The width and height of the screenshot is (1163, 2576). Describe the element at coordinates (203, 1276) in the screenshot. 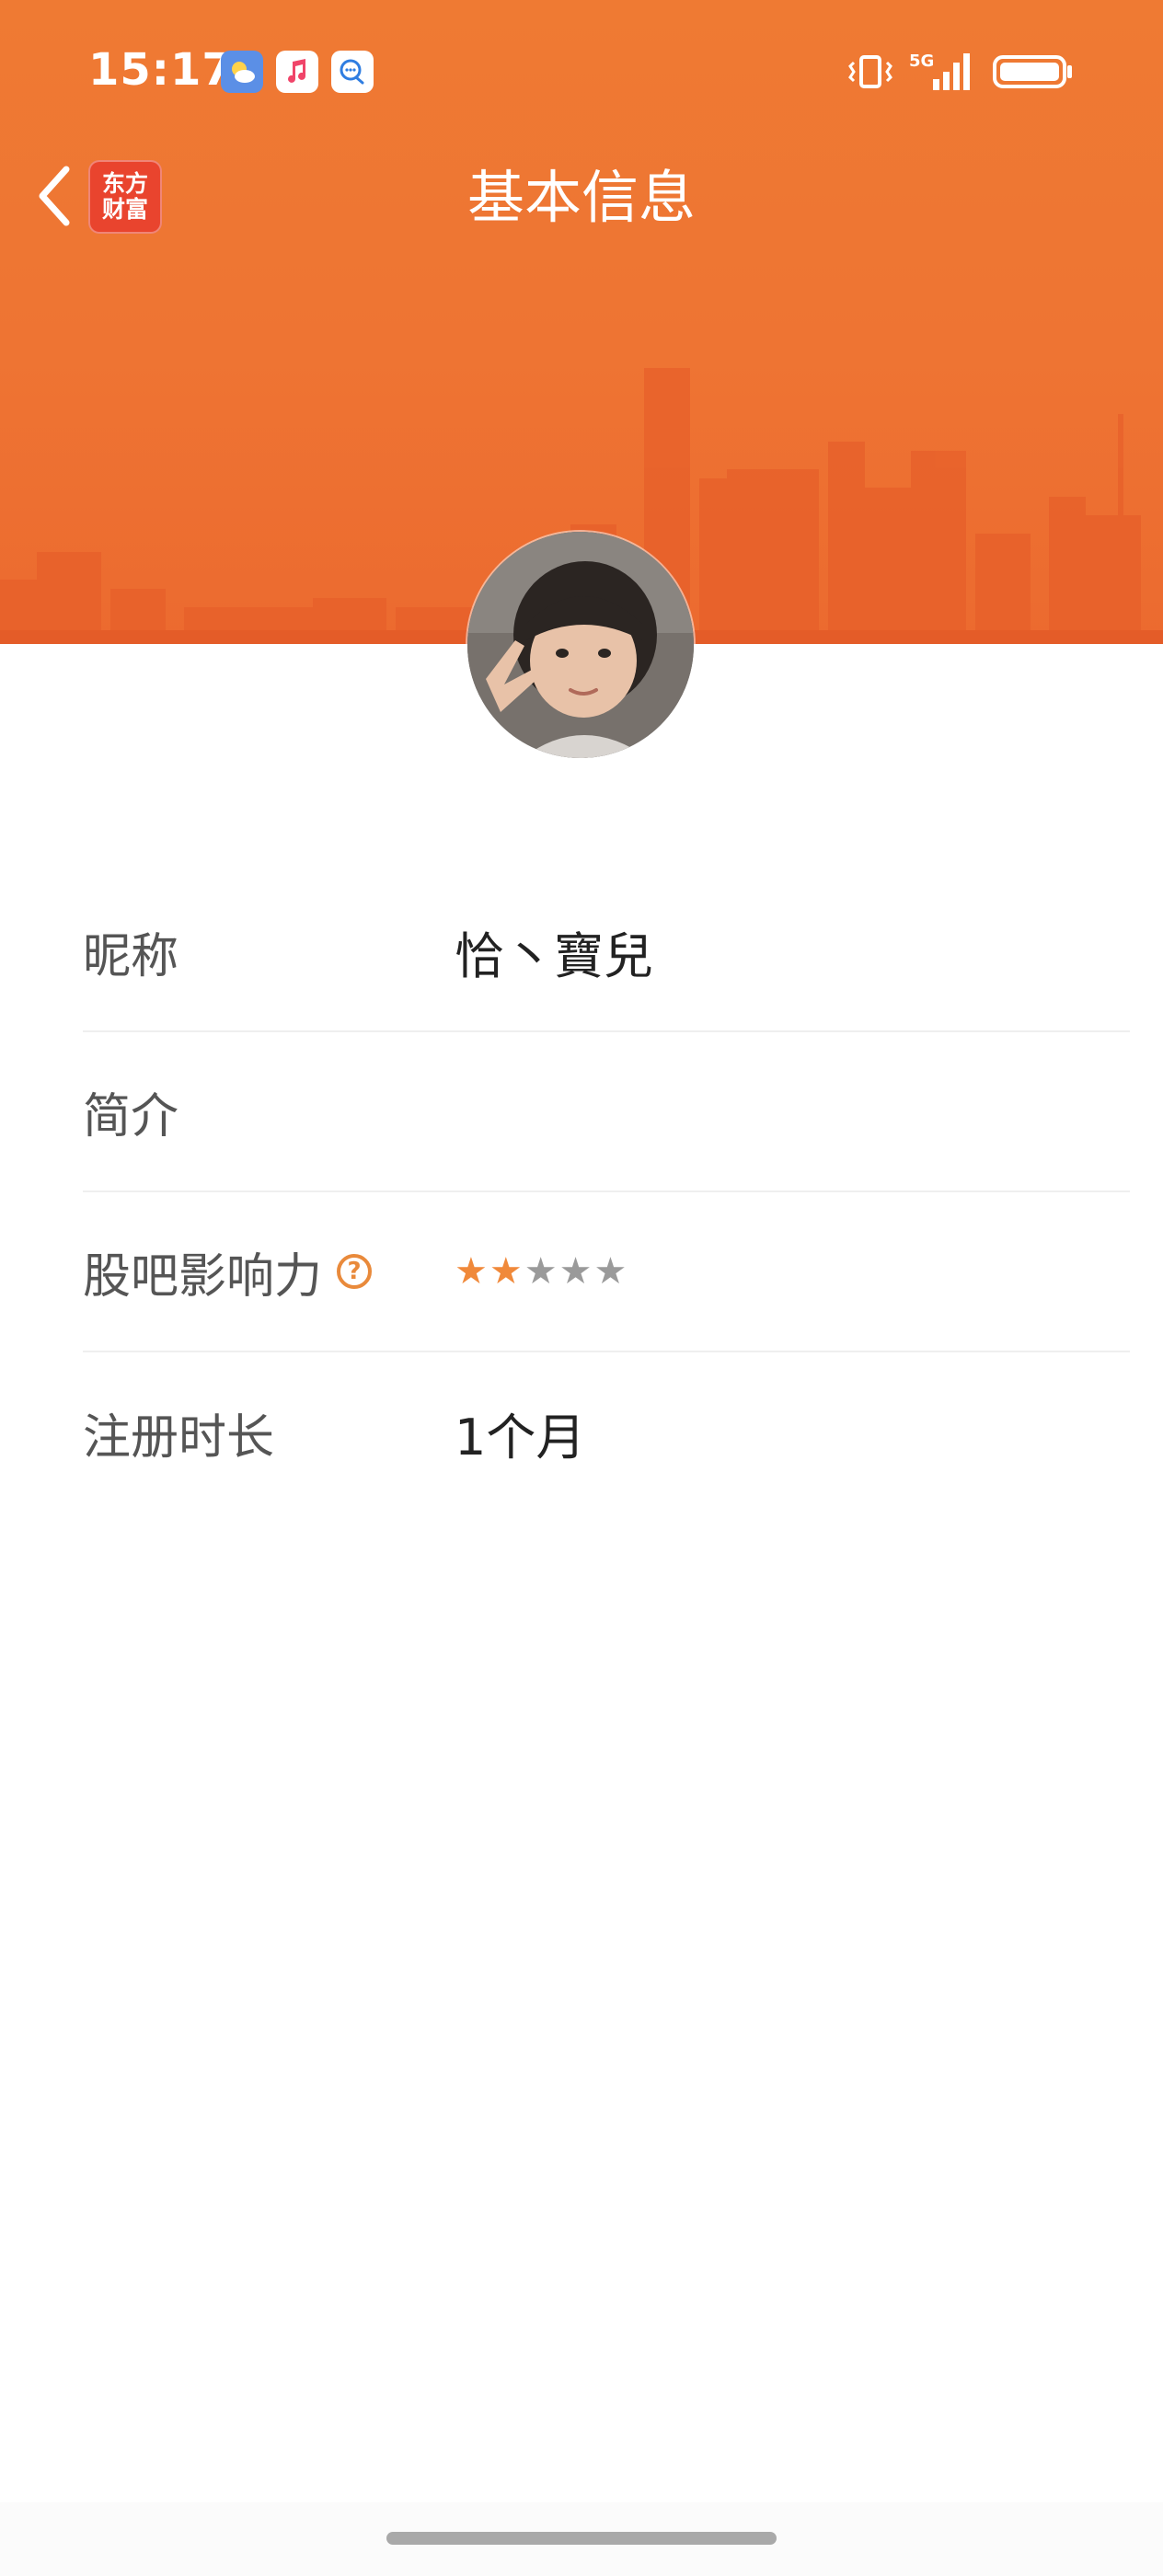

I see `influence-label: 股吧影响力` at that location.